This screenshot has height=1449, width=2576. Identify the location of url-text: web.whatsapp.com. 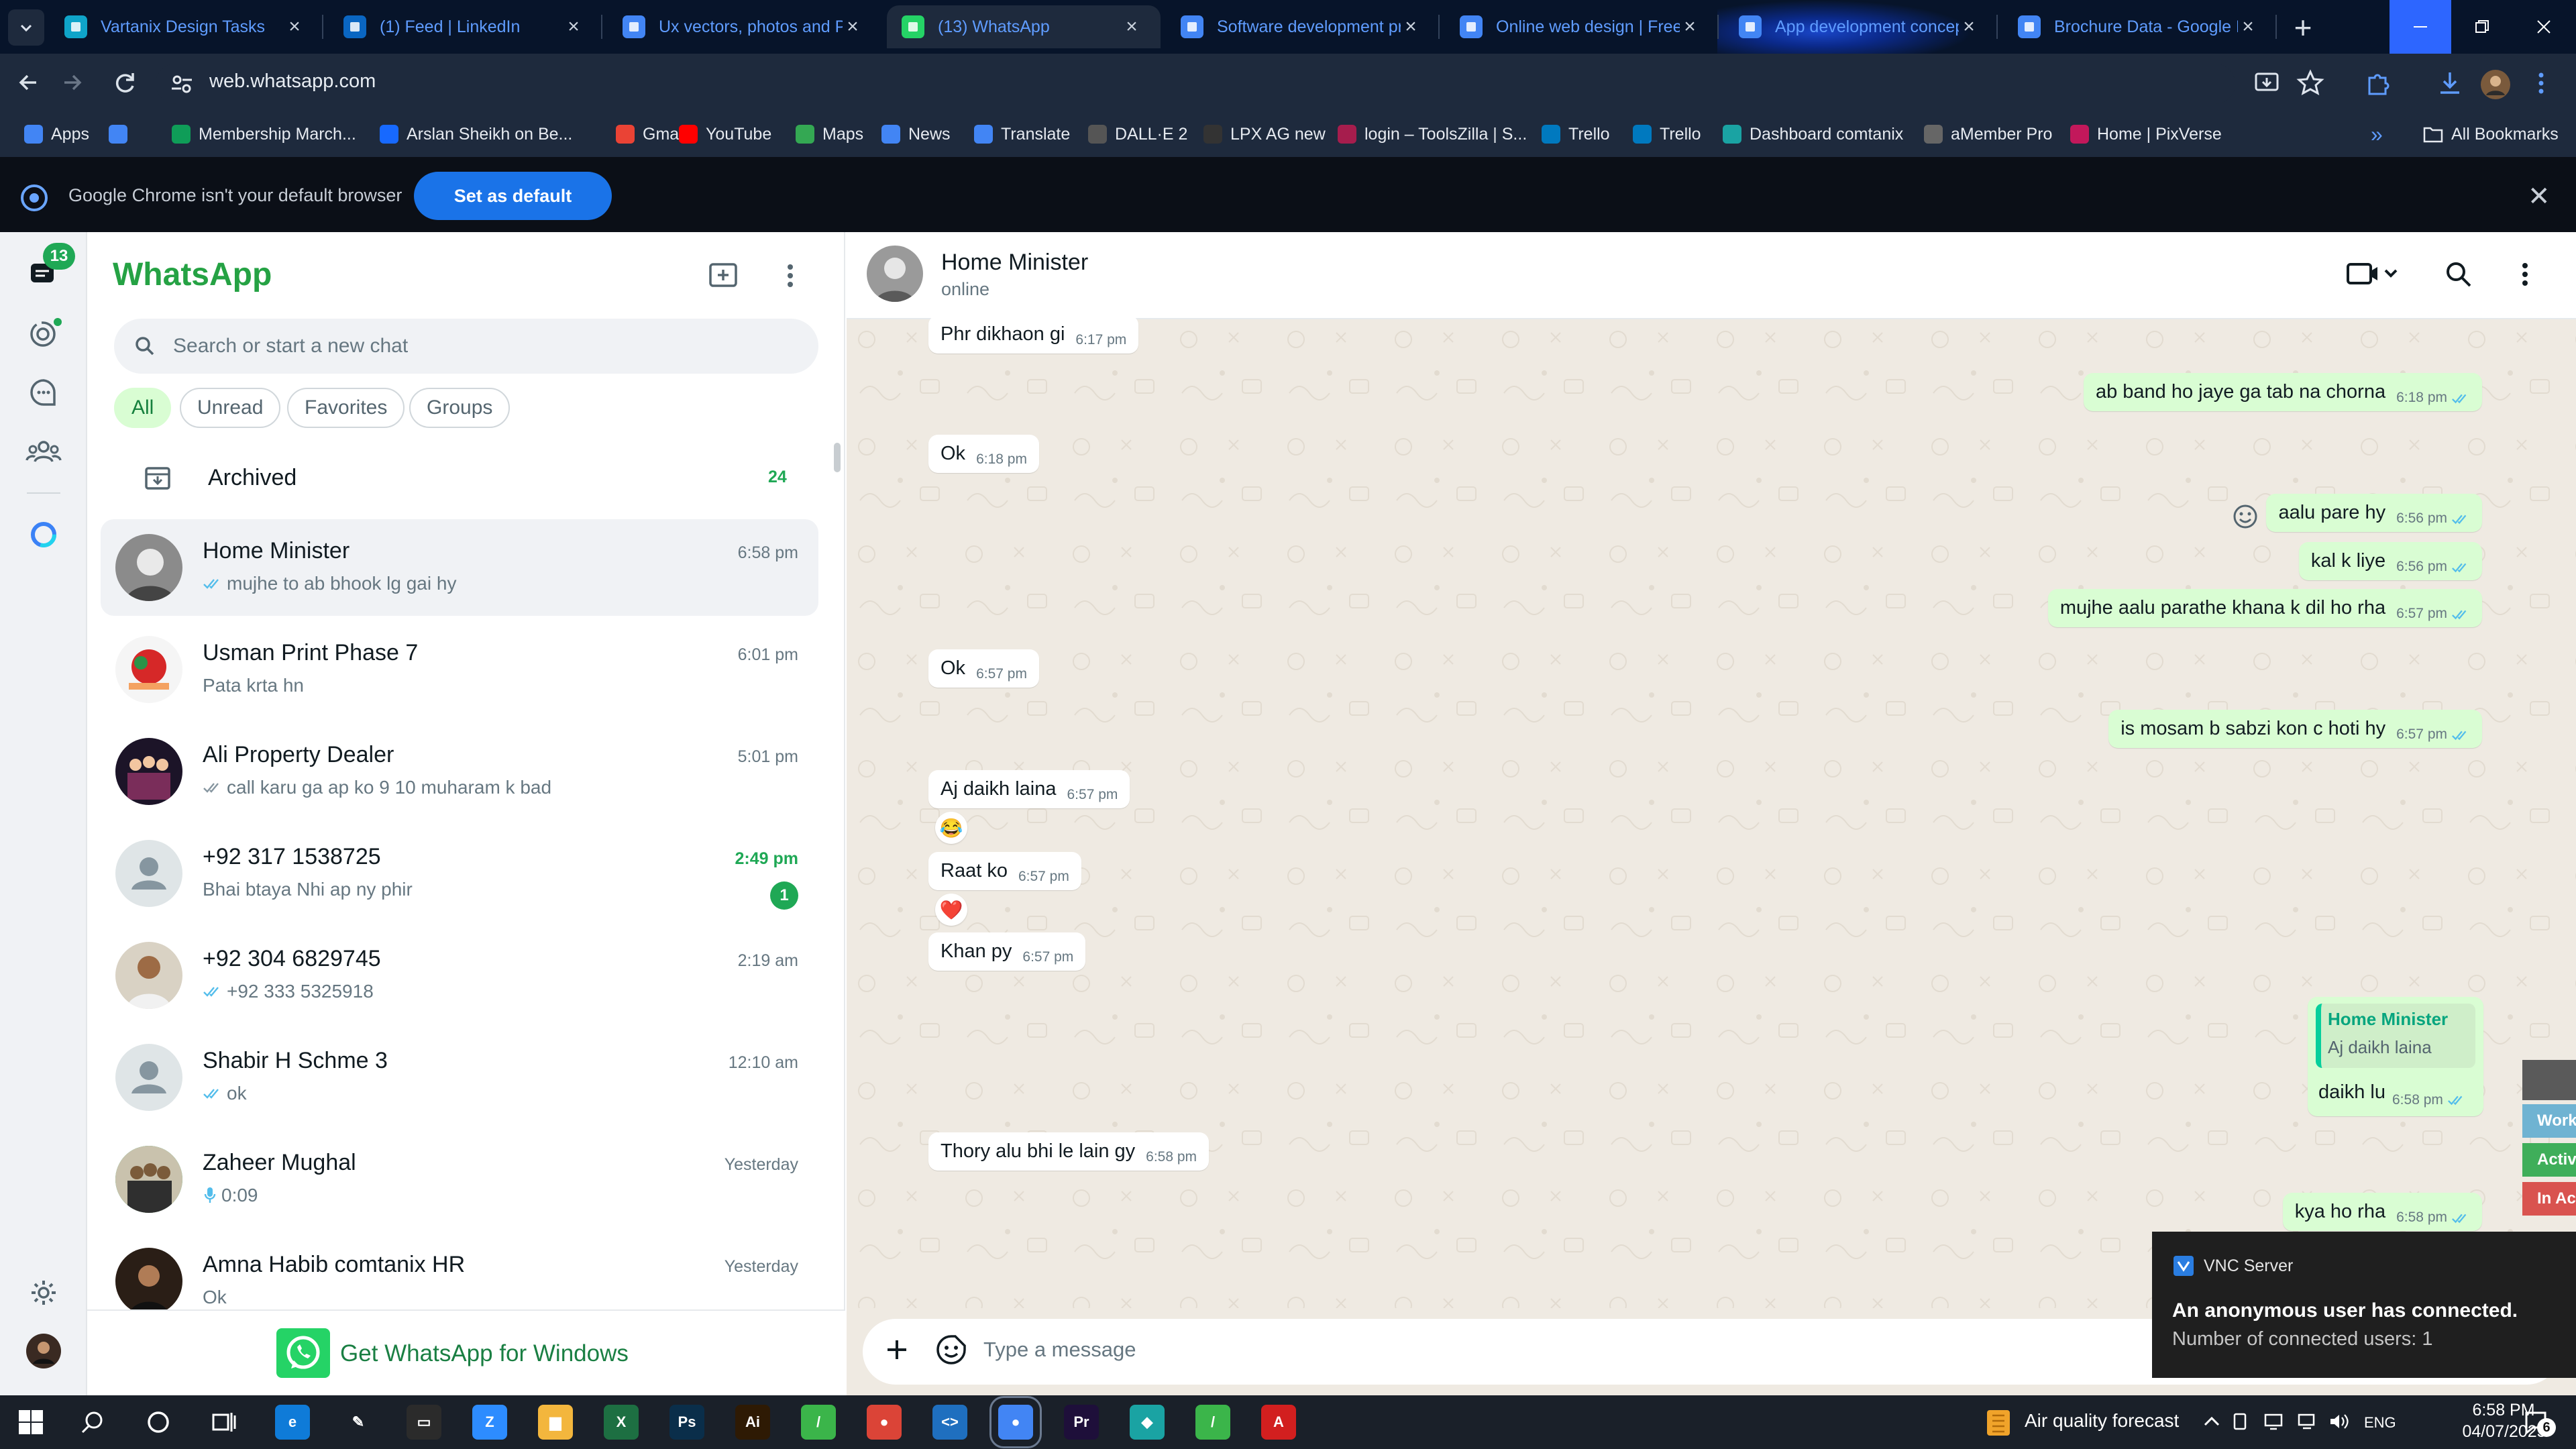
(292, 81).